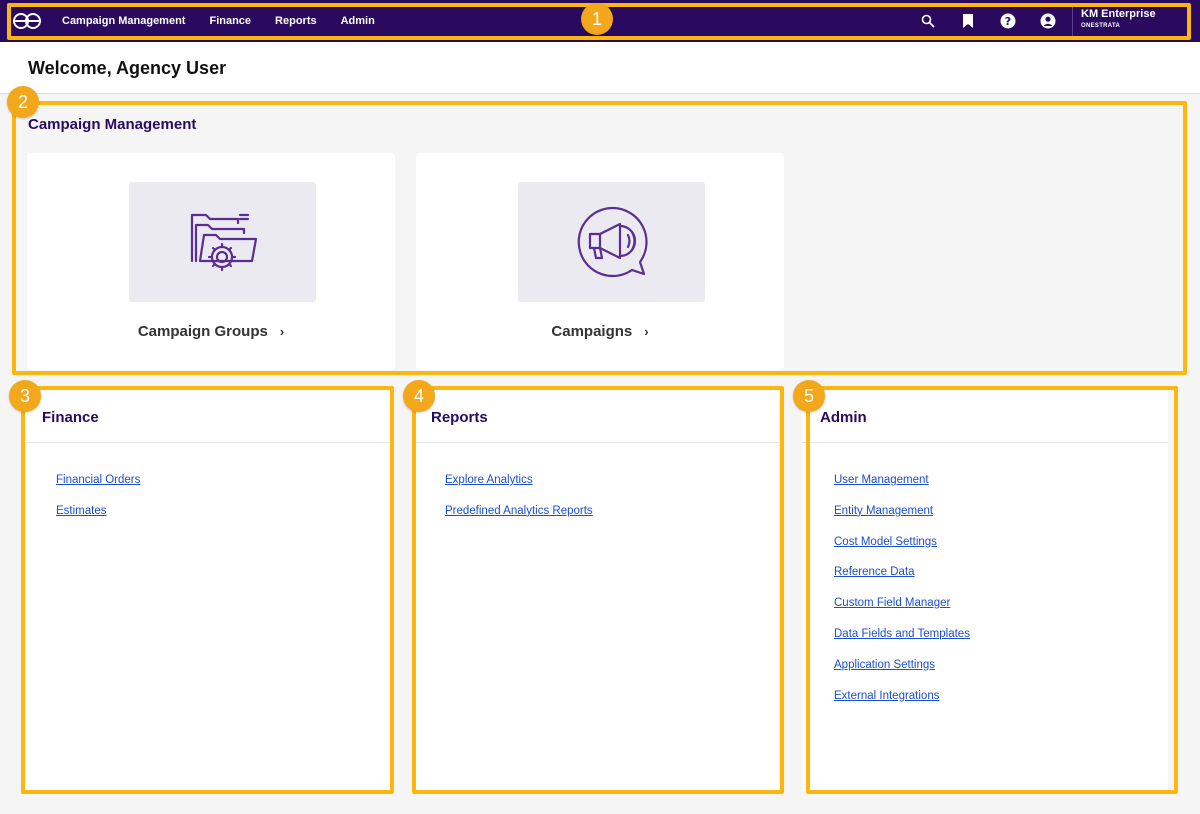  I want to click on welcome-bar: Welcome, Agency User, so click(600, 68).